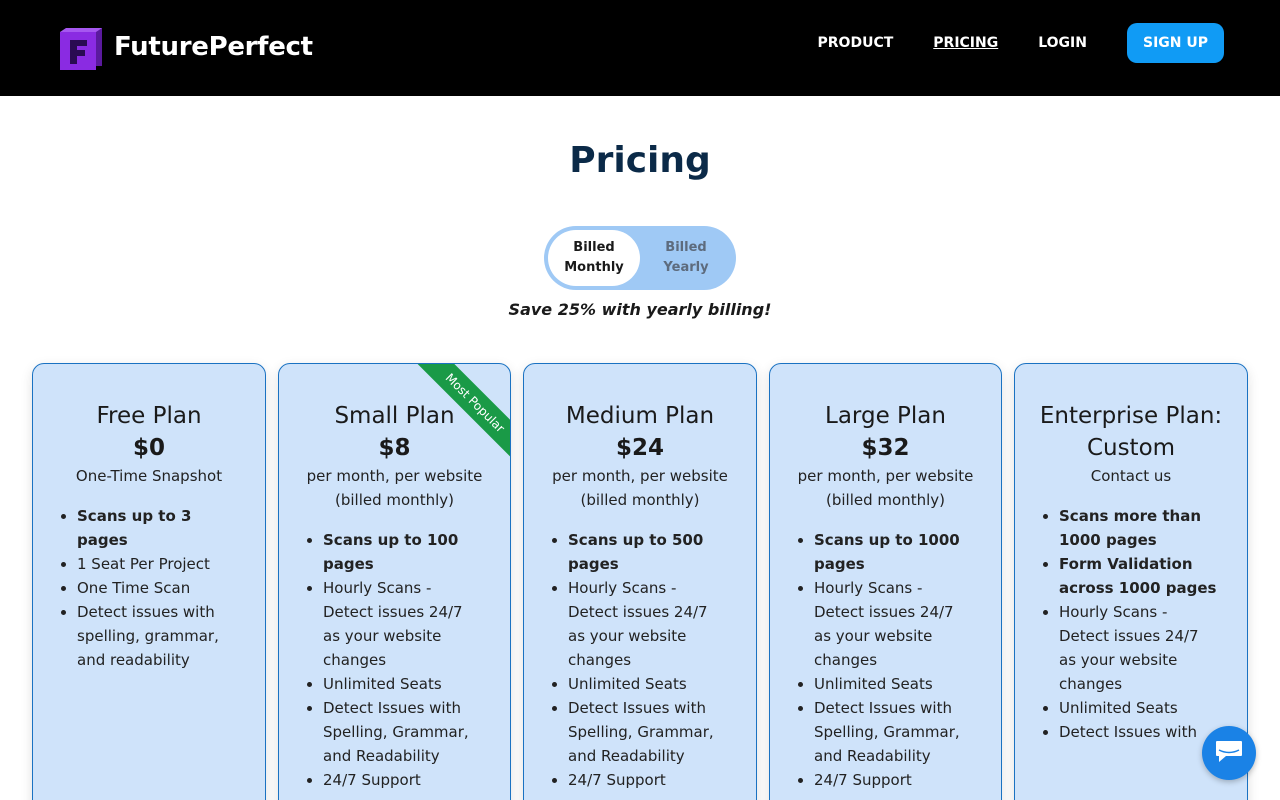  What do you see at coordinates (640, 160) in the screenshot?
I see `page-title: Pricing` at bounding box center [640, 160].